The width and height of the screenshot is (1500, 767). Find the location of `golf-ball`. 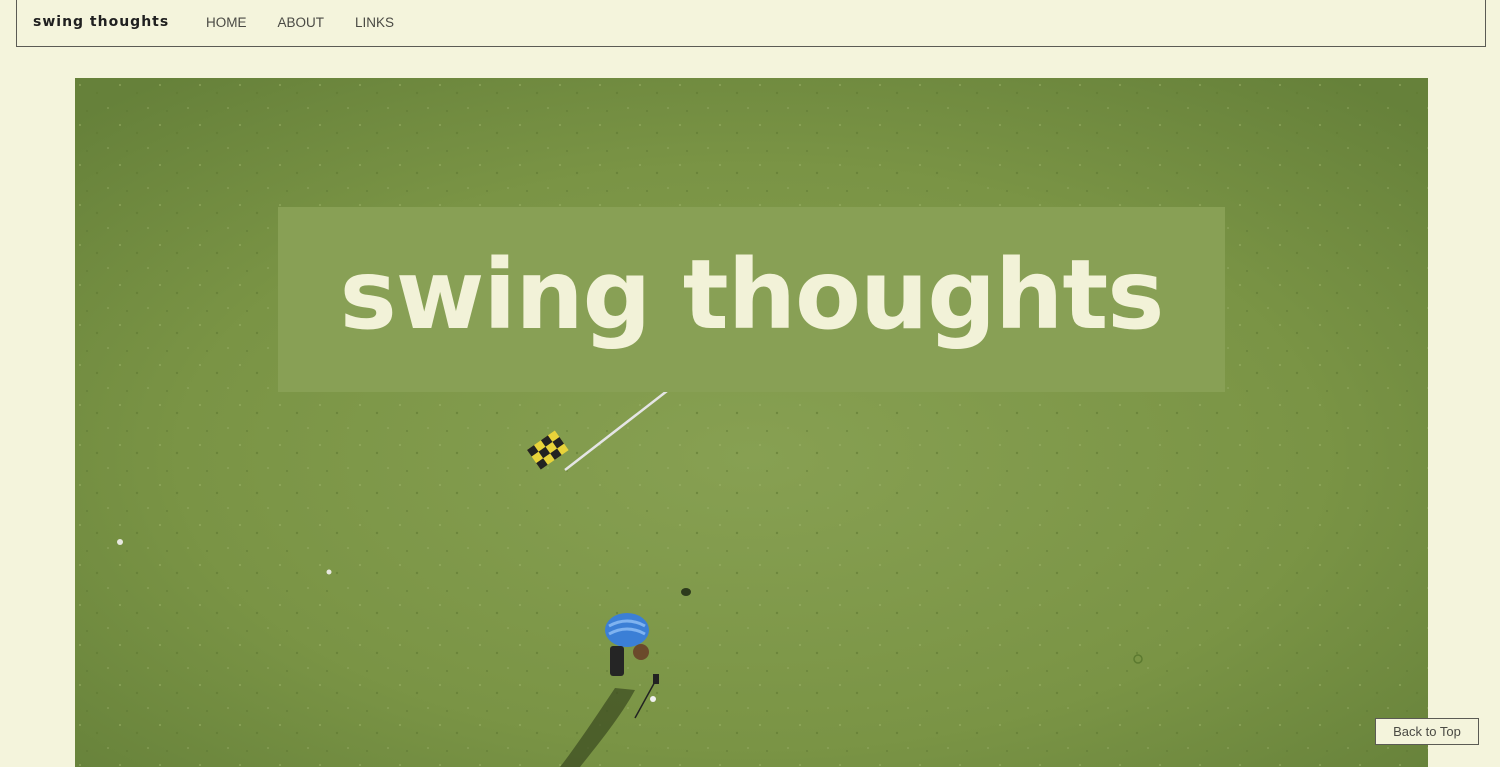

golf-ball is located at coordinates (653, 699).